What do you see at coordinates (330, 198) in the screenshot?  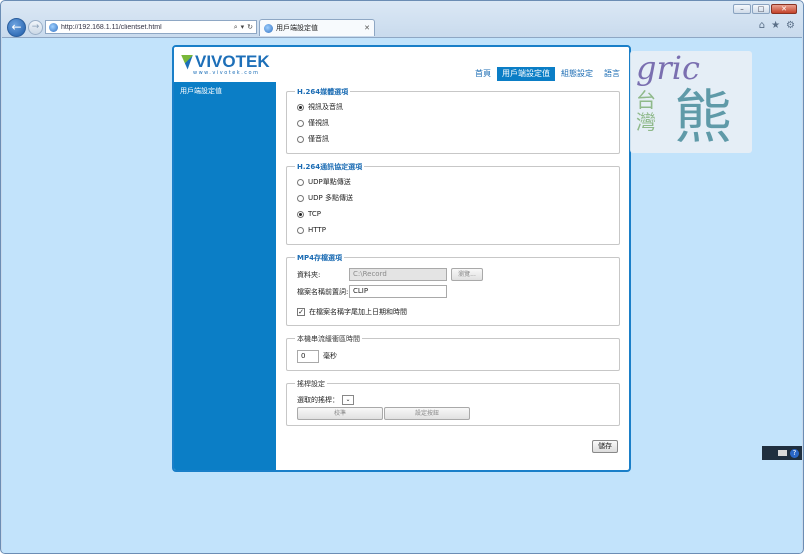 I see `radio-label: UDP 多點傳送` at bounding box center [330, 198].